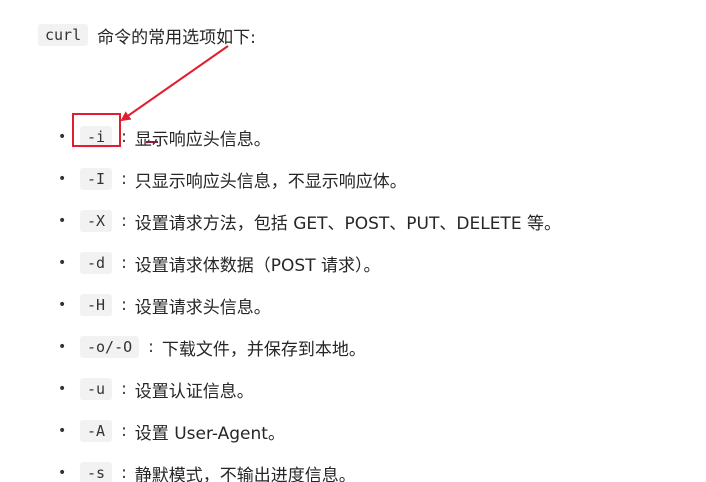  Describe the element at coordinates (202, 307) in the screenshot. I see `option-description: 设置请求头信息。` at that location.